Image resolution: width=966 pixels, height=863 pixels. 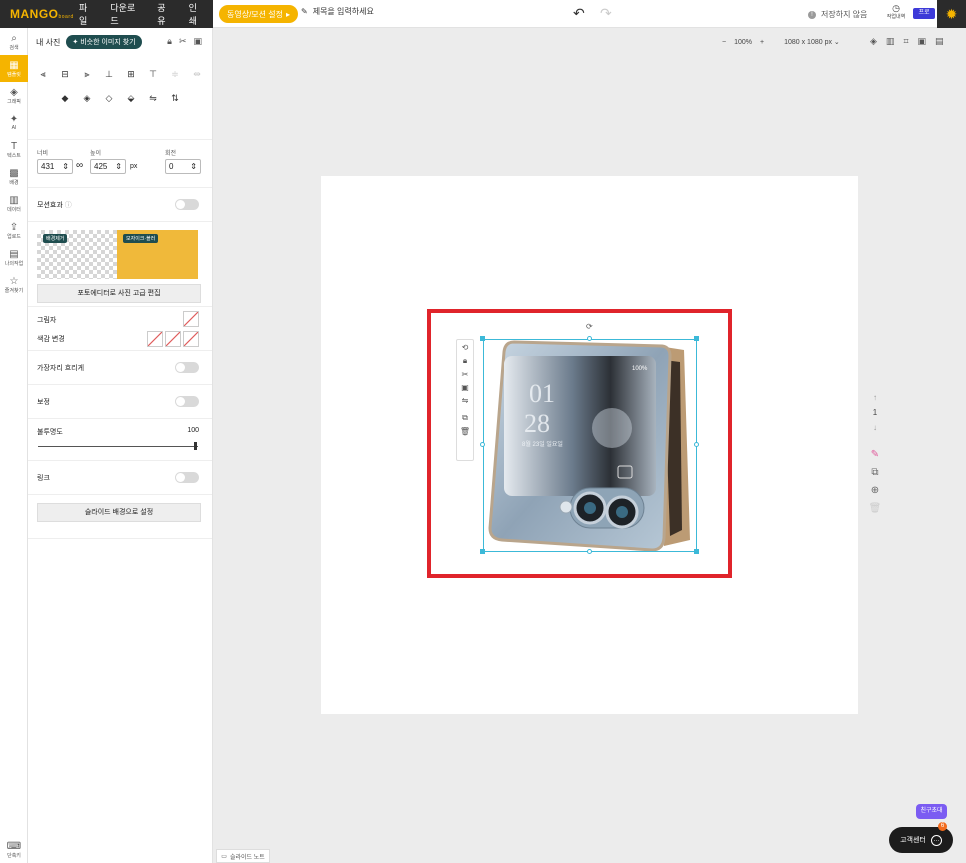 What do you see at coordinates (153, 74) in the screenshot?
I see `align-top-icon: ⊤` at bounding box center [153, 74].